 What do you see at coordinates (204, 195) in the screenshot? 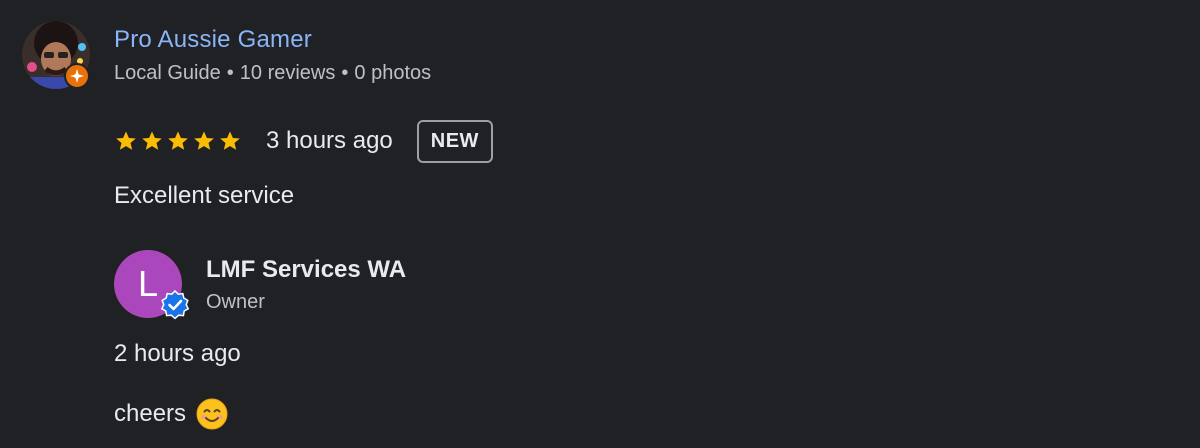
I see `review-text: Excellent service` at bounding box center [204, 195].